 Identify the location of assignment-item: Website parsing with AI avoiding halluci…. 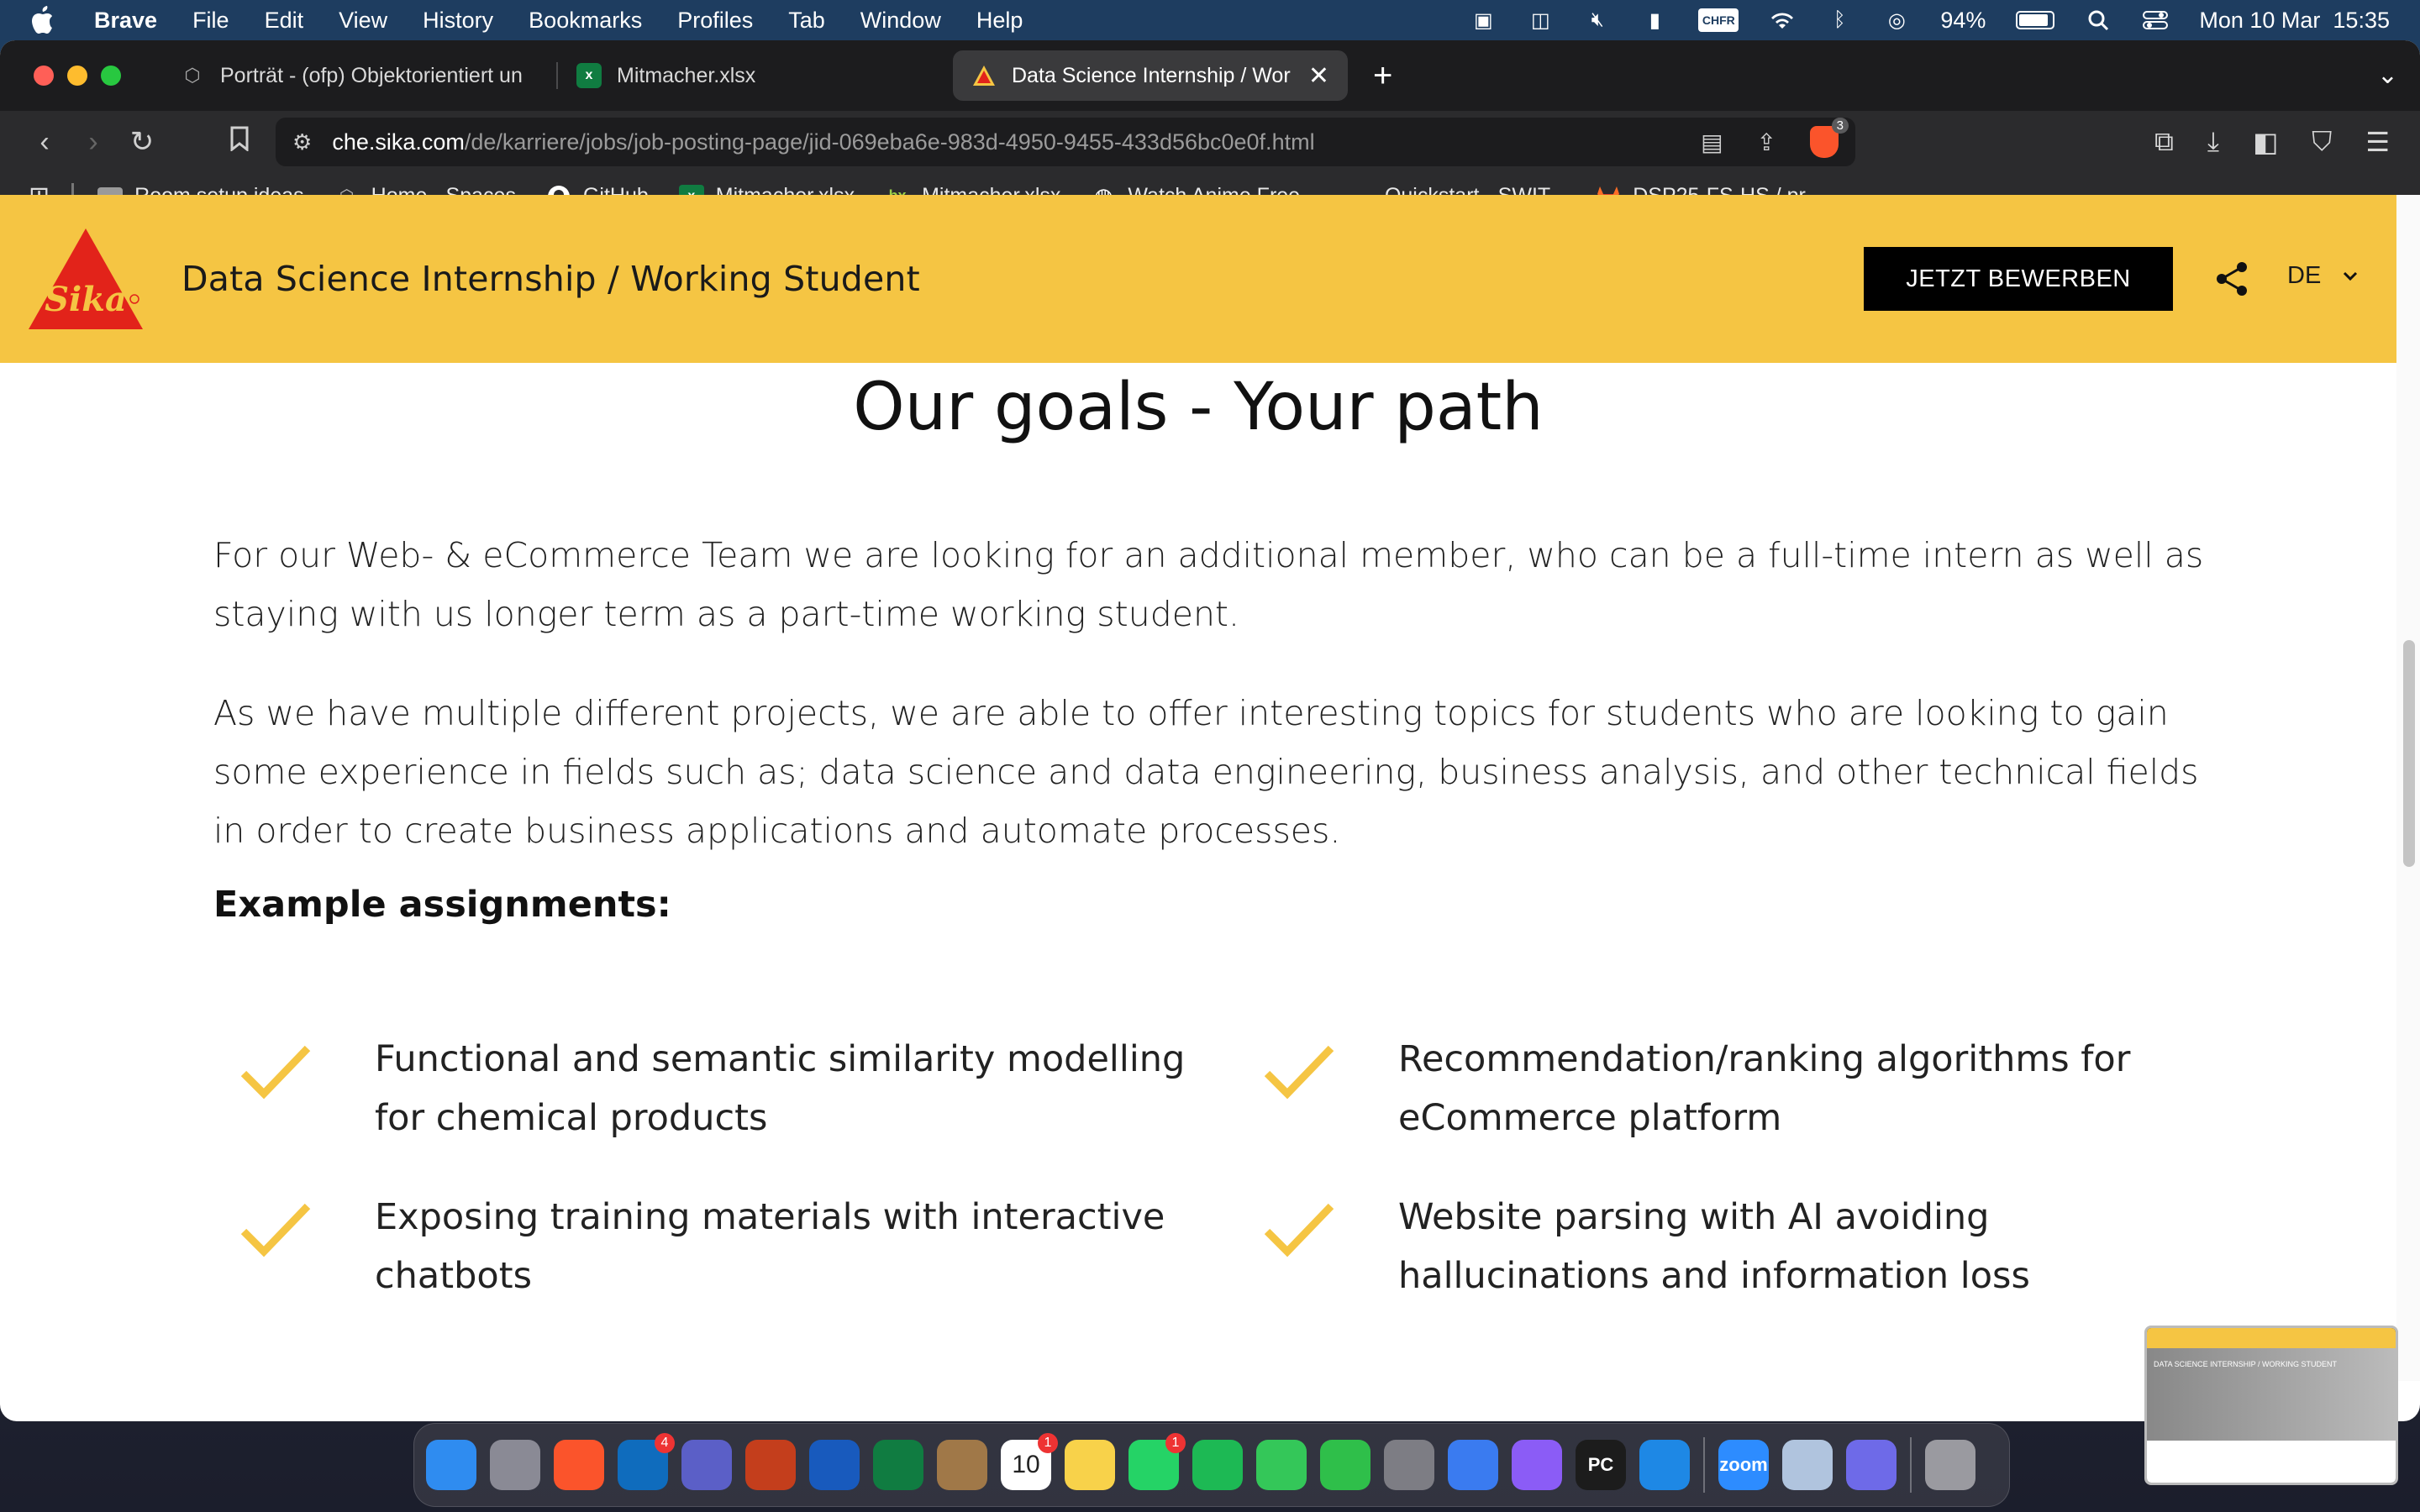
(1714, 1246).